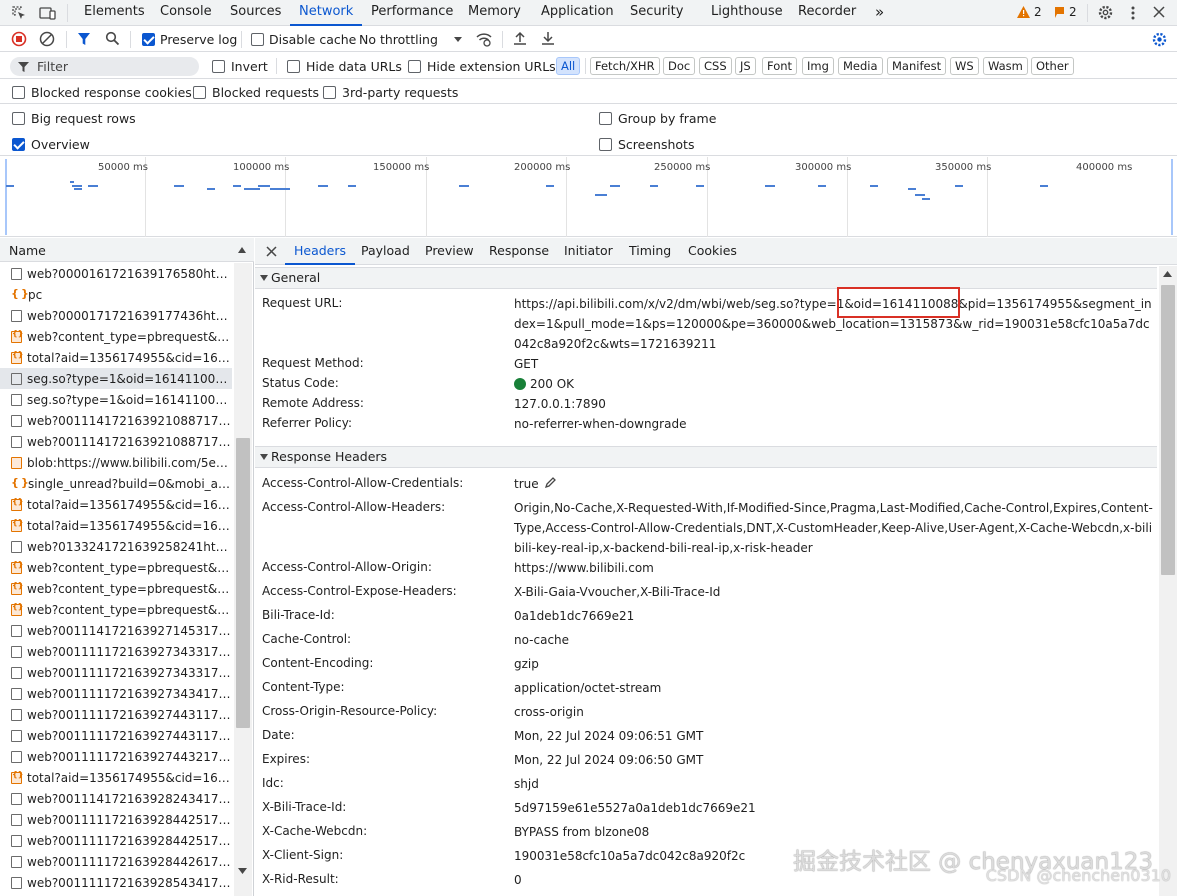  Describe the element at coordinates (243, 583) in the screenshot. I see `request-list-scroll-thumb` at that location.